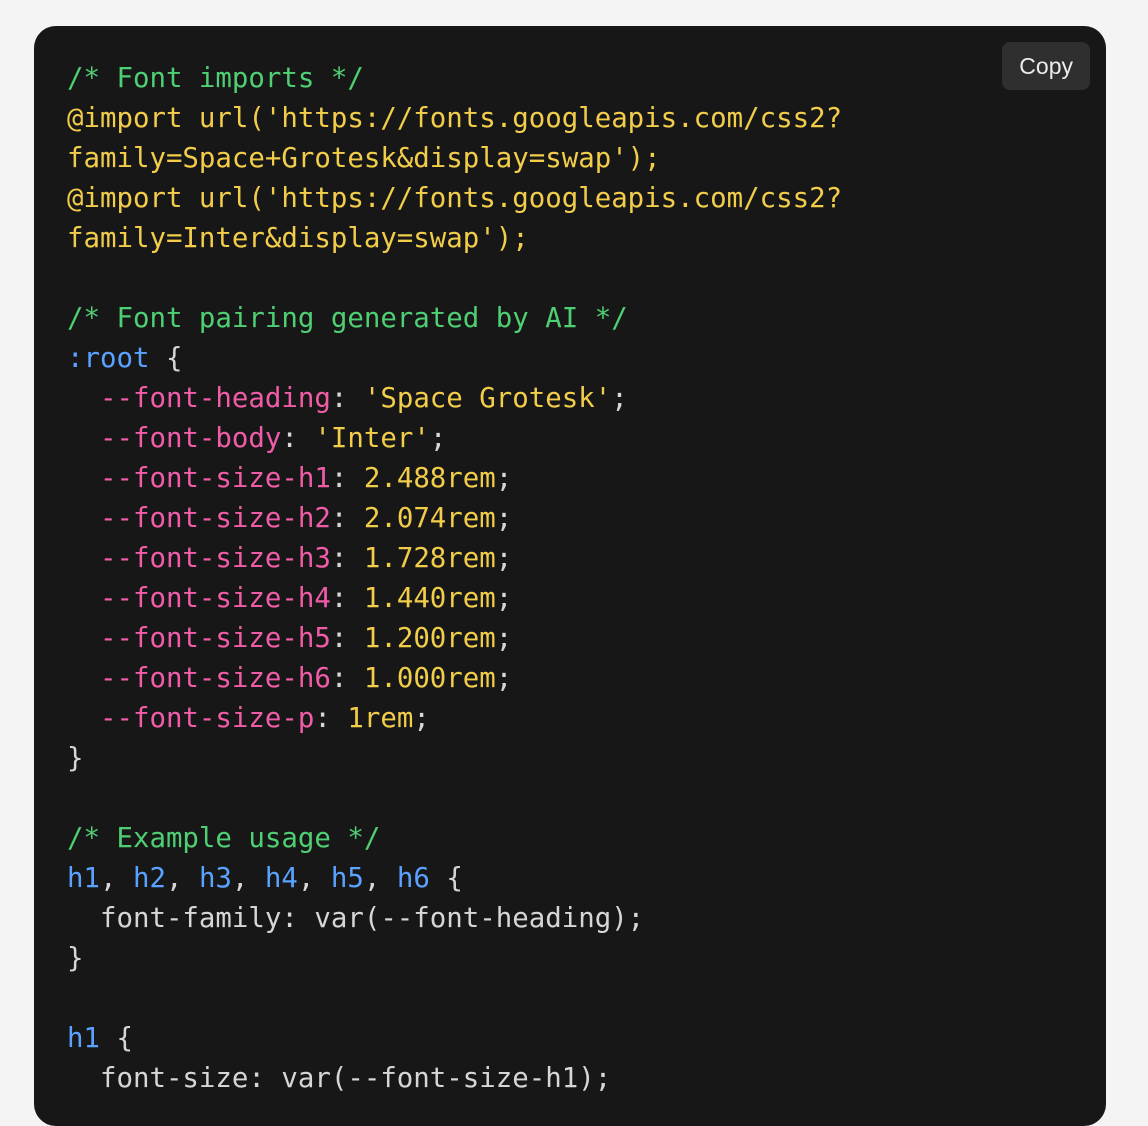 This screenshot has width=1148, height=1126. Describe the element at coordinates (454, 1039) in the screenshot. I see `code-line: h1 {` at that location.